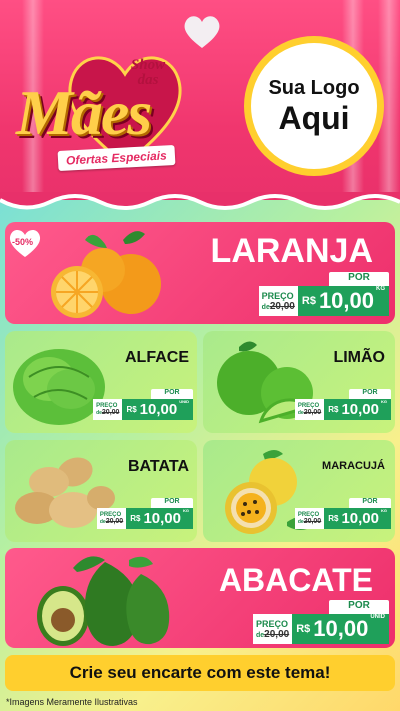 The width and height of the screenshot is (400, 711). I want to click on wave-divider, so click(200, 201).